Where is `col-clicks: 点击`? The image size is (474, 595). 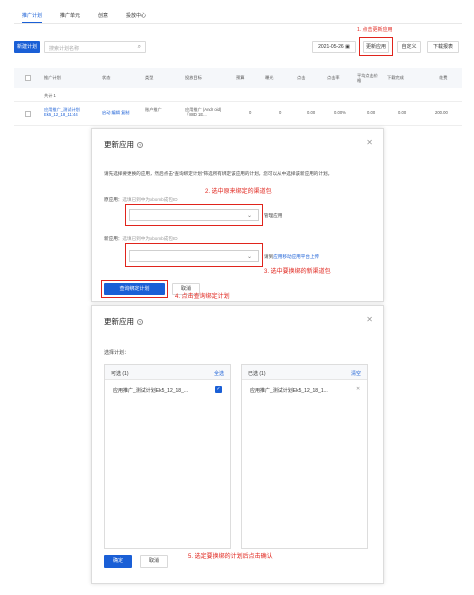
col-clicks: 点击 is located at coordinates (307, 78).